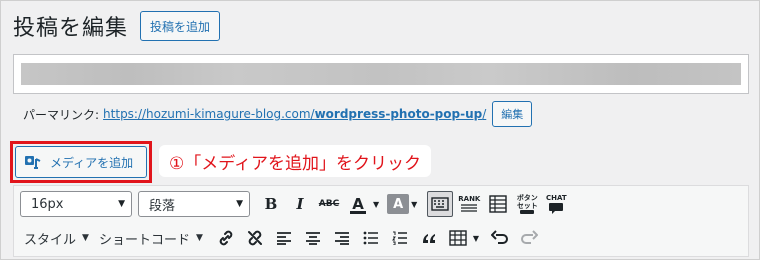  Describe the element at coordinates (342, 238) in the screenshot. I see `align-right-icon` at that location.